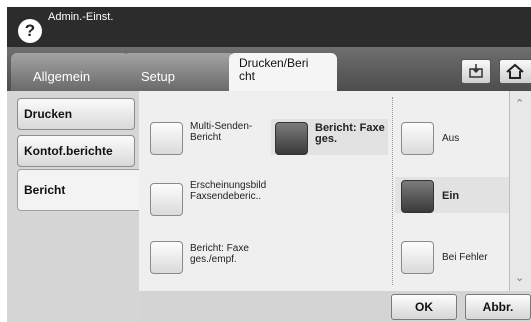  What do you see at coordinates (269, 27) in the screenshot?
I see `title-bar: ? Admin.-Einst.` at bounding box center [269, 27].